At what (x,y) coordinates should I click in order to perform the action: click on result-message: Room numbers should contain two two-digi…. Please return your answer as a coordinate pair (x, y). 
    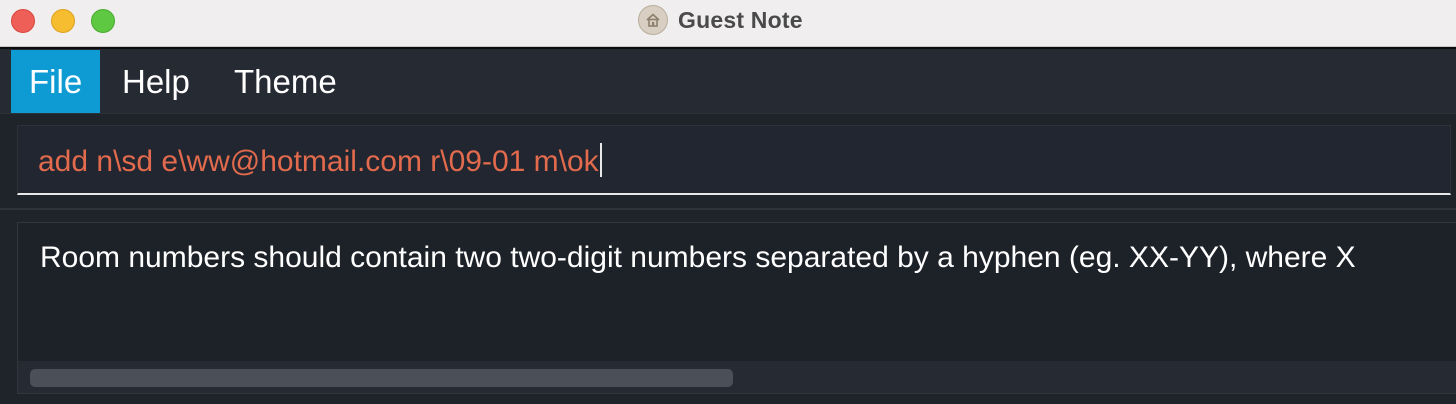
    Looking at the image, I should click on (698, 257).